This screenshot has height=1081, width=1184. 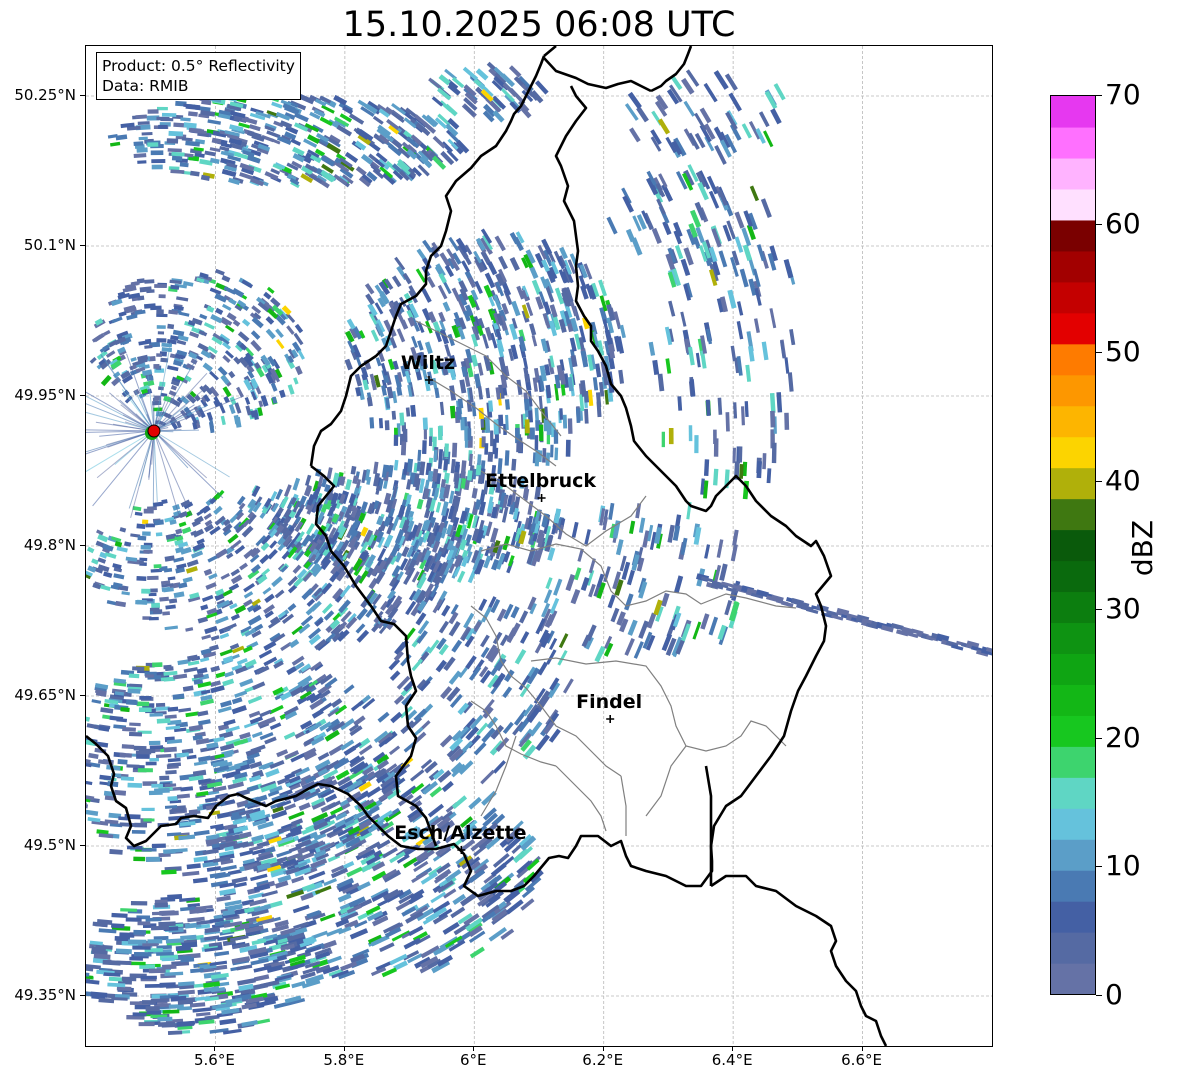 I want to click on colorbar-bands, so click(x=1073, y=545).